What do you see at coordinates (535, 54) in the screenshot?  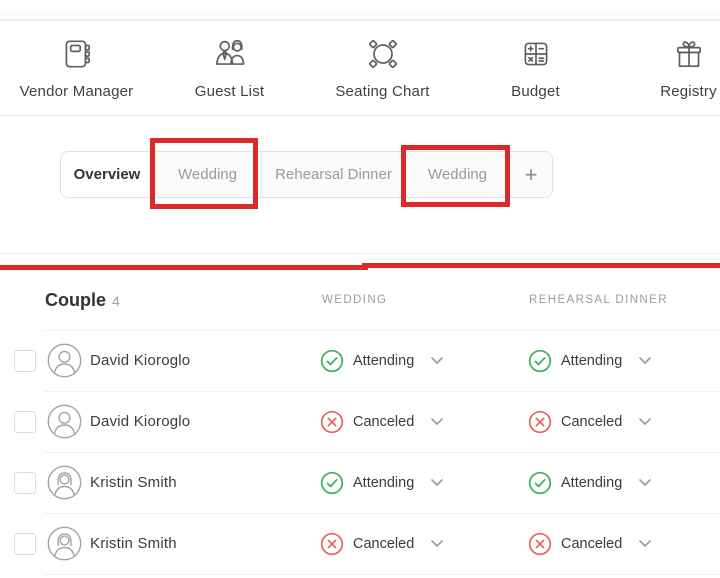 I see `calculator-icon` at bounding box center [535, 54].